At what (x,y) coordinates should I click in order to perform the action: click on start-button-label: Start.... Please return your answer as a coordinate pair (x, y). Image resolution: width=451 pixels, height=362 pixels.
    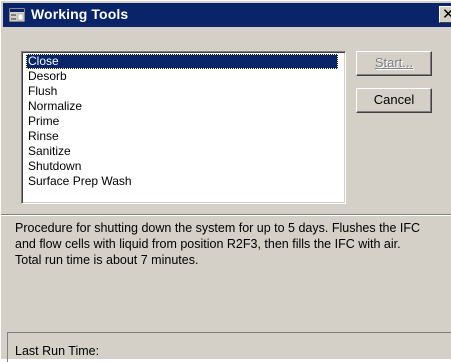
    Looking at the image, I should click on (394, 62).